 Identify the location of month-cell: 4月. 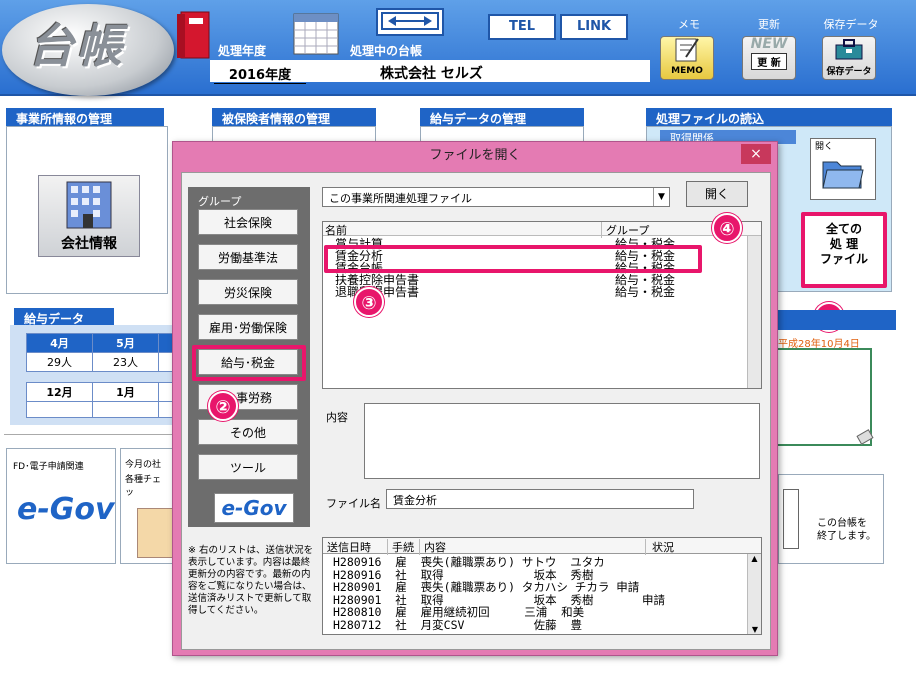
(59, 343).